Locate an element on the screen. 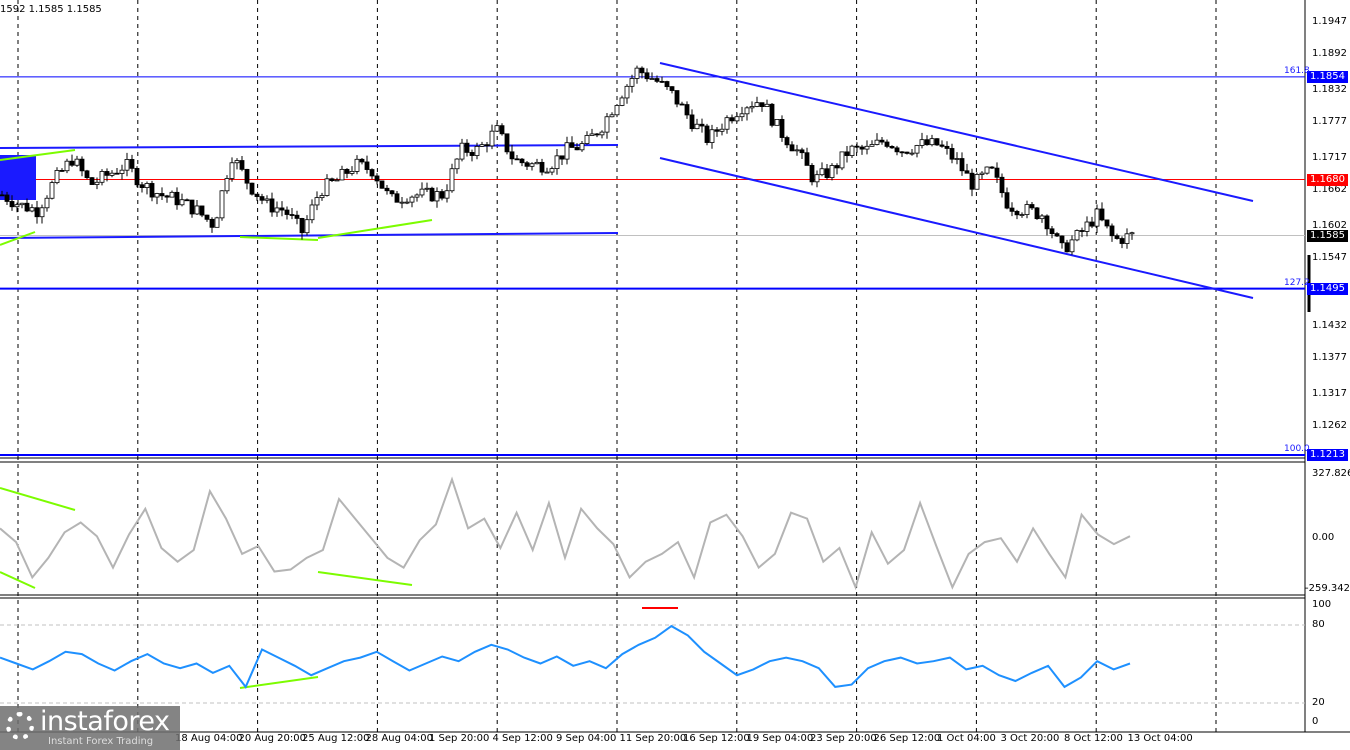 The width and height of the screenshot is (1350, 750). time-tick: 23 Sep 20:00 is located at coordinates (843, 738).